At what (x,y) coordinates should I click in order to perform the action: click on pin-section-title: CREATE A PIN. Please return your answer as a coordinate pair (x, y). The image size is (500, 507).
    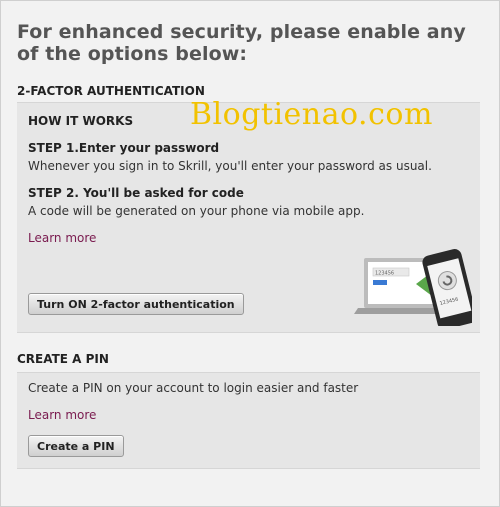
    Looking at the image, I should click on (63, 359).